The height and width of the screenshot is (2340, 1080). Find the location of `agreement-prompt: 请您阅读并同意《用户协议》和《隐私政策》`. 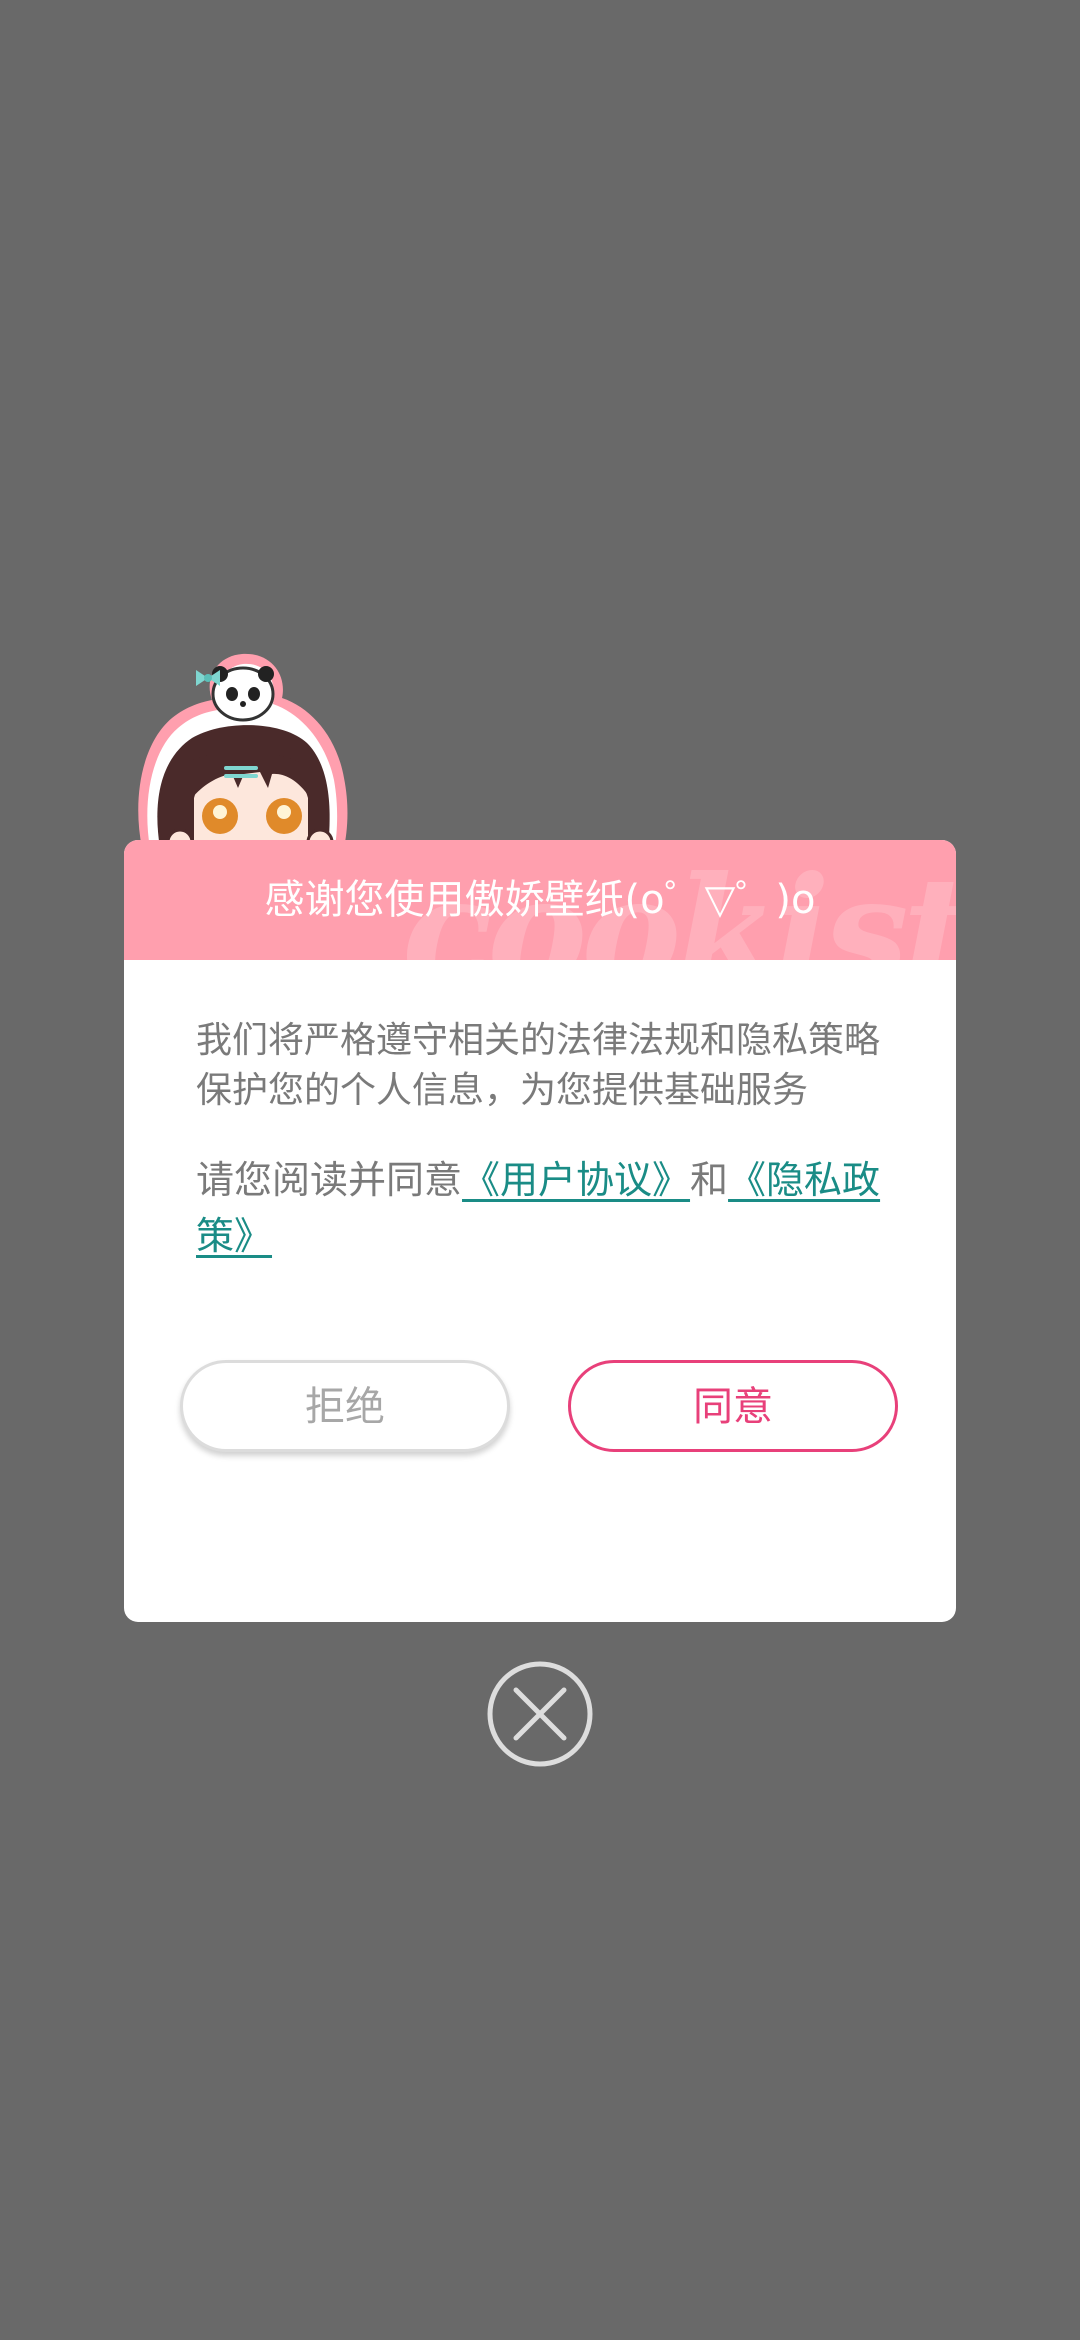

agreement-prompt: 请您阅读并同意《用户协议》和《隐私政策》 is located at coordinates (546, 1208).